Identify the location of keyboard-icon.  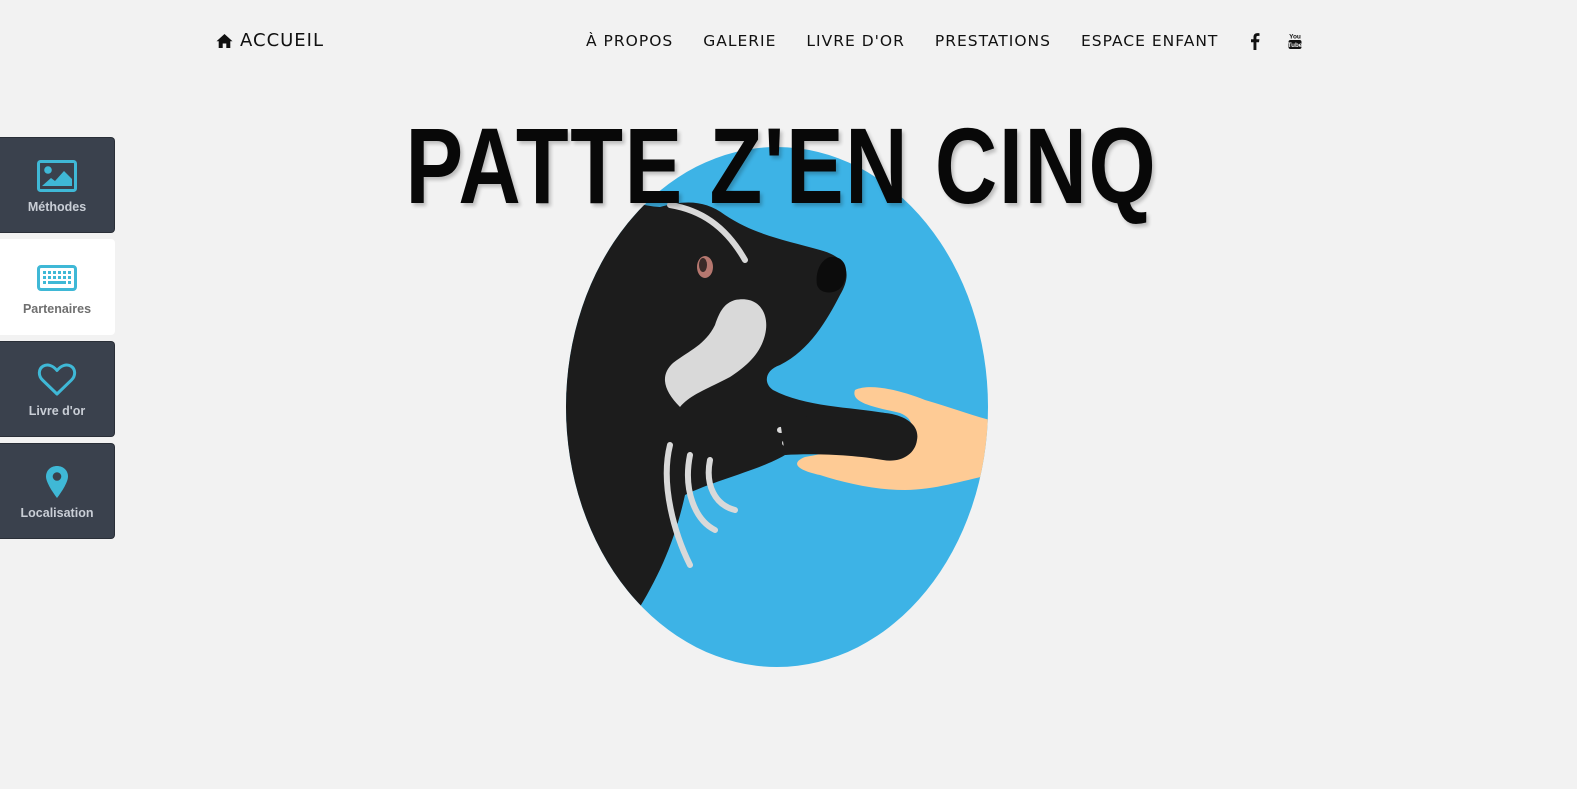
(57, 277).